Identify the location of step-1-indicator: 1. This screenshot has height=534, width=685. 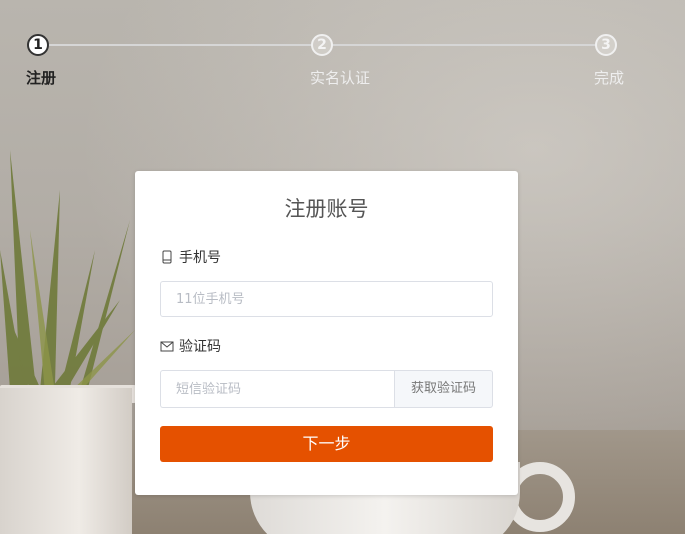
(38, 45).